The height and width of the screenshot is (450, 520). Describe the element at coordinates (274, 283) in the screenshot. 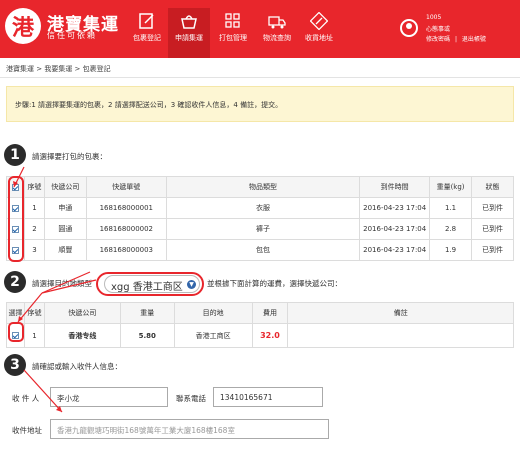

I see `step-2-title-suffix: 並根據下面計算的運費，選擇快遞公司：` at that location.